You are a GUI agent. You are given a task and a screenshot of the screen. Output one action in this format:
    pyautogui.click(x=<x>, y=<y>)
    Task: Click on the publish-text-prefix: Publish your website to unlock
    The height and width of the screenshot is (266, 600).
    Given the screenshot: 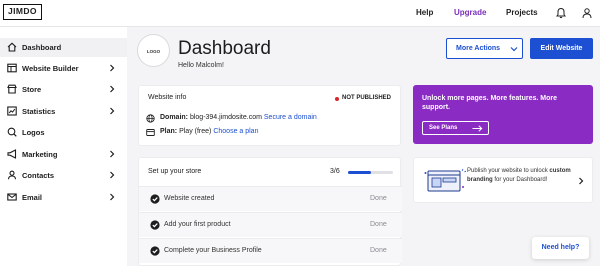 What is the action you would take?
    pyautogui.click(x=508, y=171)
    